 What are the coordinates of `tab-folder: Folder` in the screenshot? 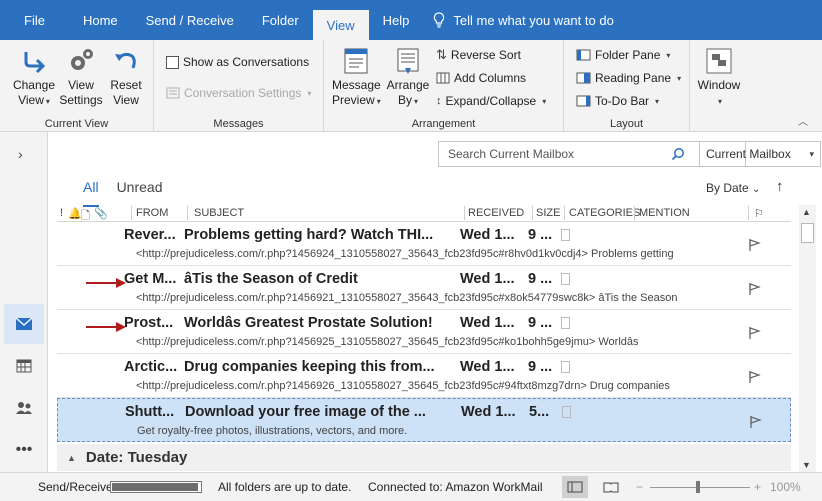 It's located at (280, 20).